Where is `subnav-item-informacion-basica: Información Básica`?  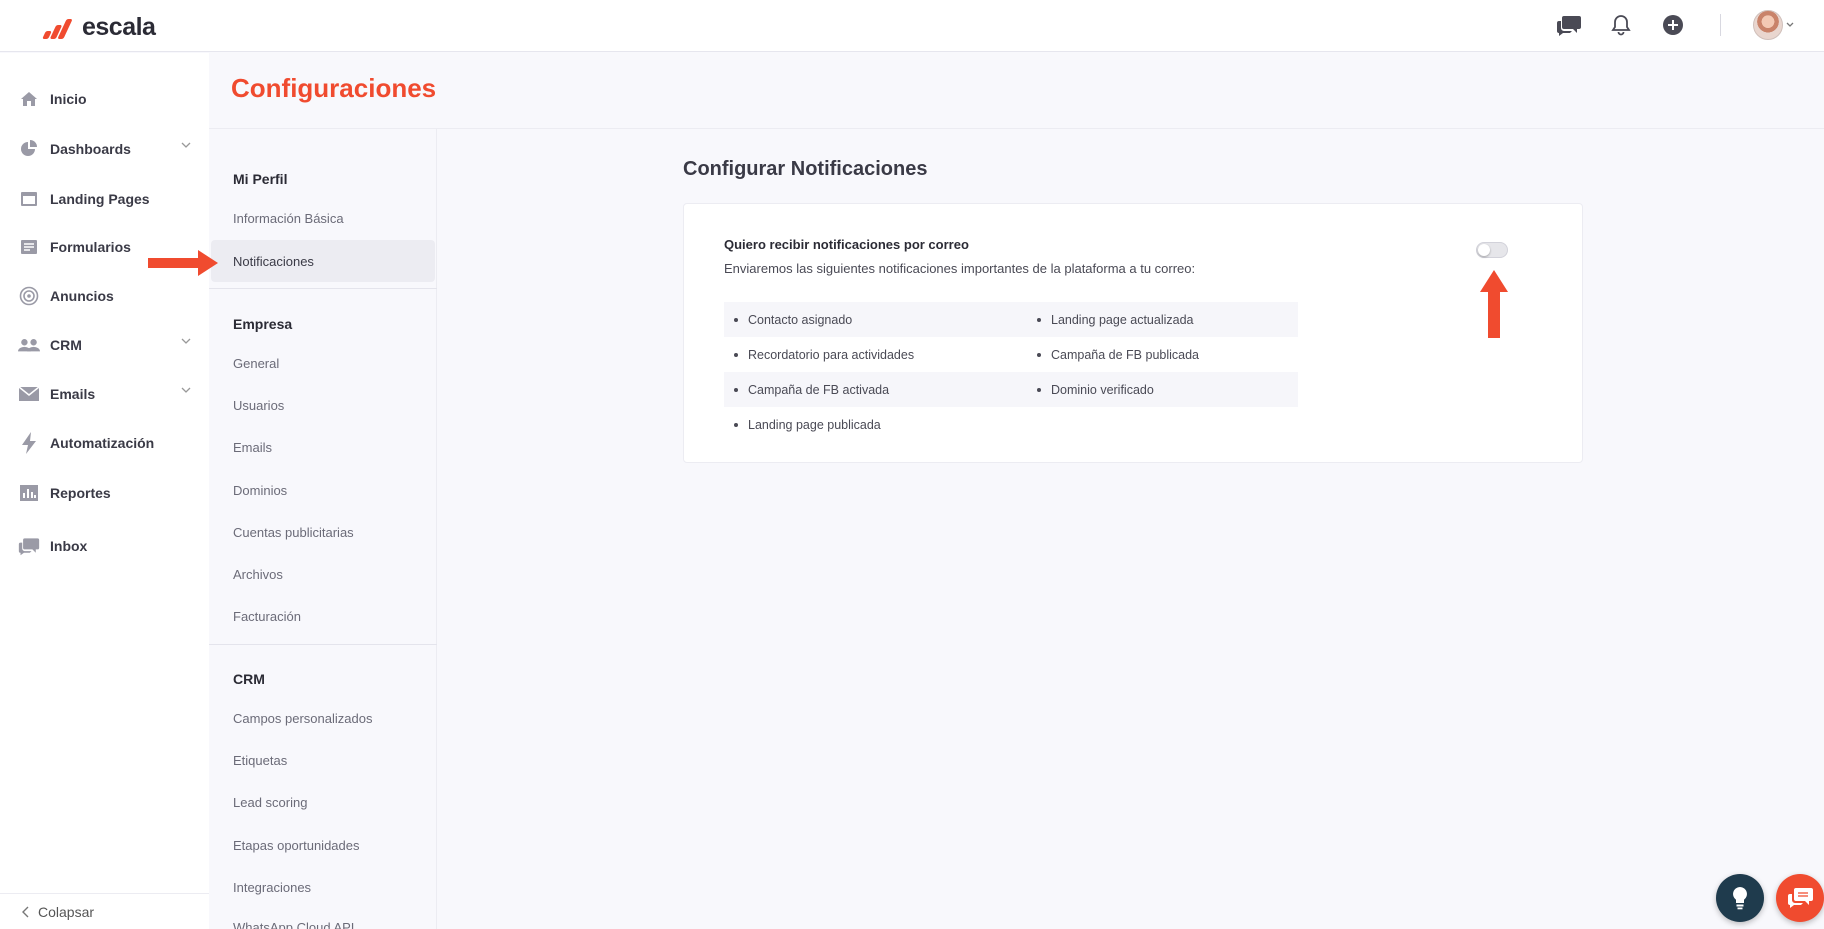
subnav-item-informacion-basica: Información Básica is located at coordinates (322, 218).